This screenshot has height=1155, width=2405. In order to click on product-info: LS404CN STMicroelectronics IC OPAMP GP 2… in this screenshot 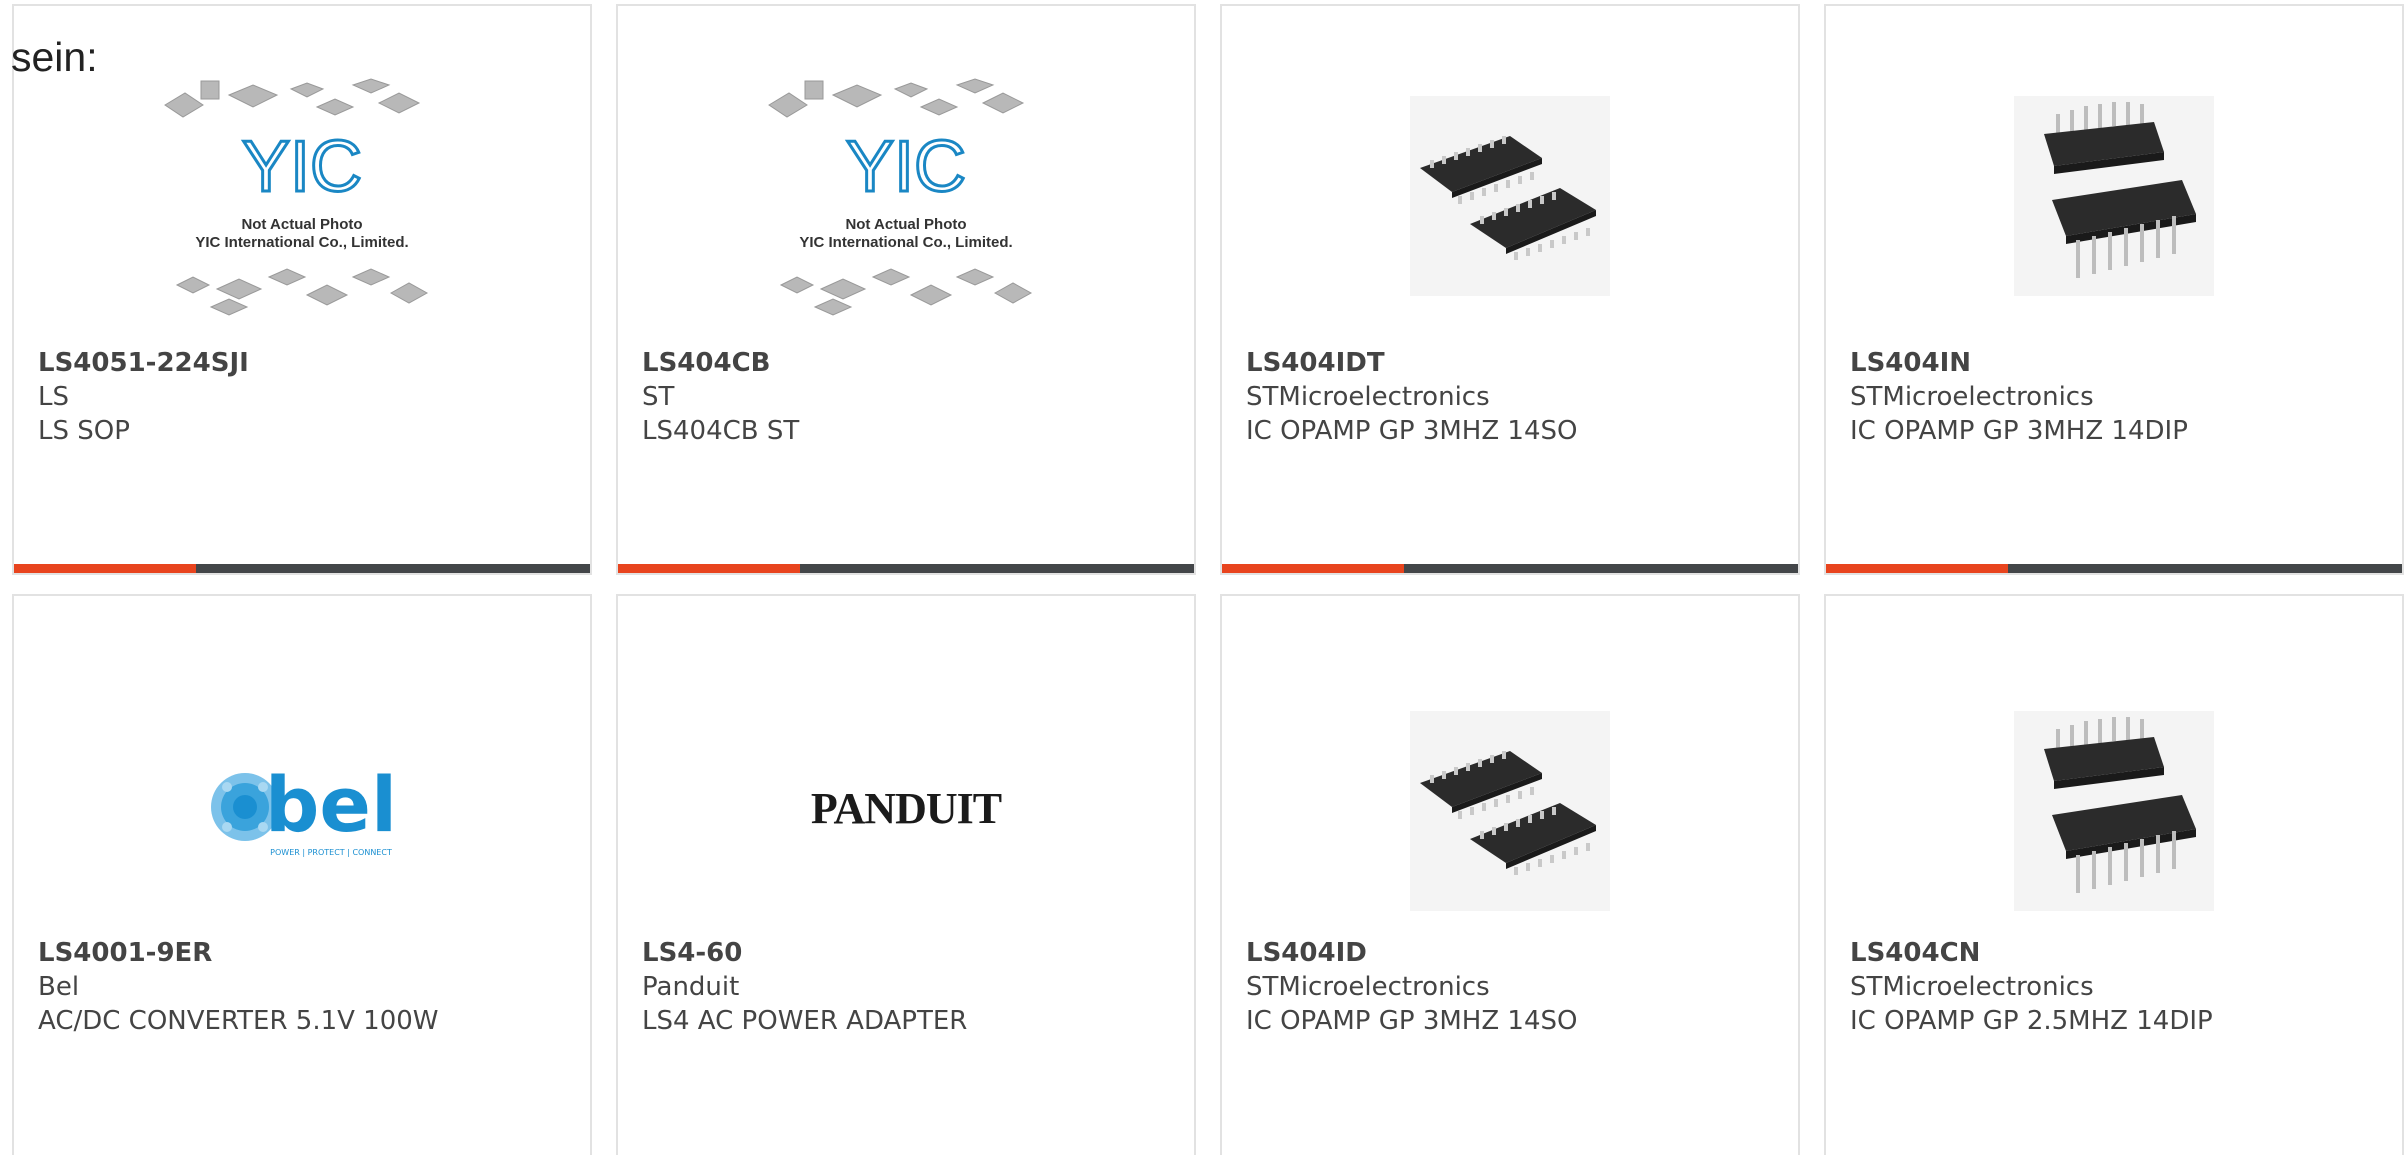, I will do `click(2118, 987)`.